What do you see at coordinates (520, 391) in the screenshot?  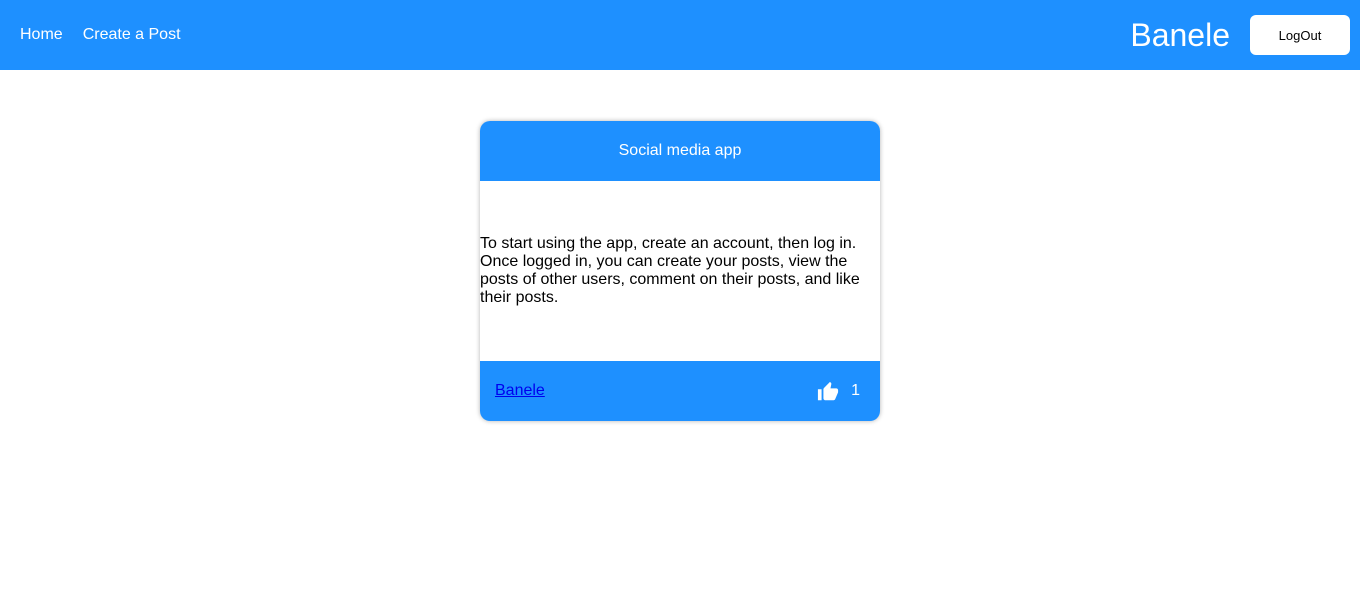 I see `post-author-link: Banele` at bounding box center [520, 391].